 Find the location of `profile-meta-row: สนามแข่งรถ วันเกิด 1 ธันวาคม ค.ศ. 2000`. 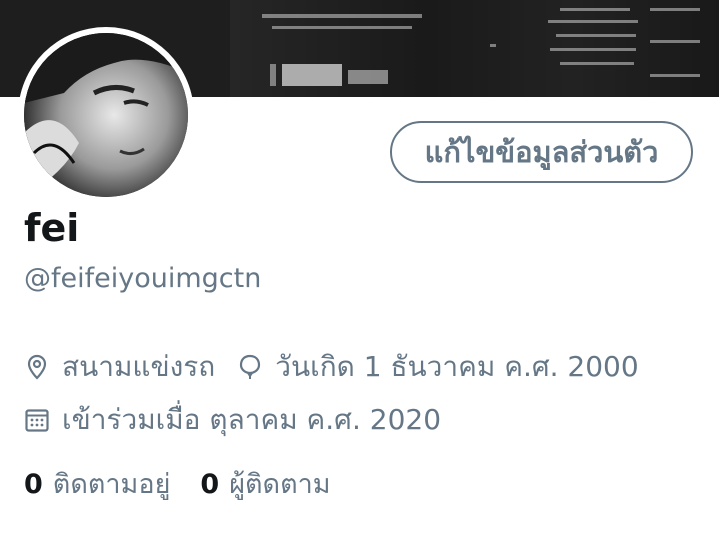

profile-meta-row: สนามแข่งรถ วันเกิด 1 ธันวาคม ค.ศ. 2000 is located at coordinates (331, 367).